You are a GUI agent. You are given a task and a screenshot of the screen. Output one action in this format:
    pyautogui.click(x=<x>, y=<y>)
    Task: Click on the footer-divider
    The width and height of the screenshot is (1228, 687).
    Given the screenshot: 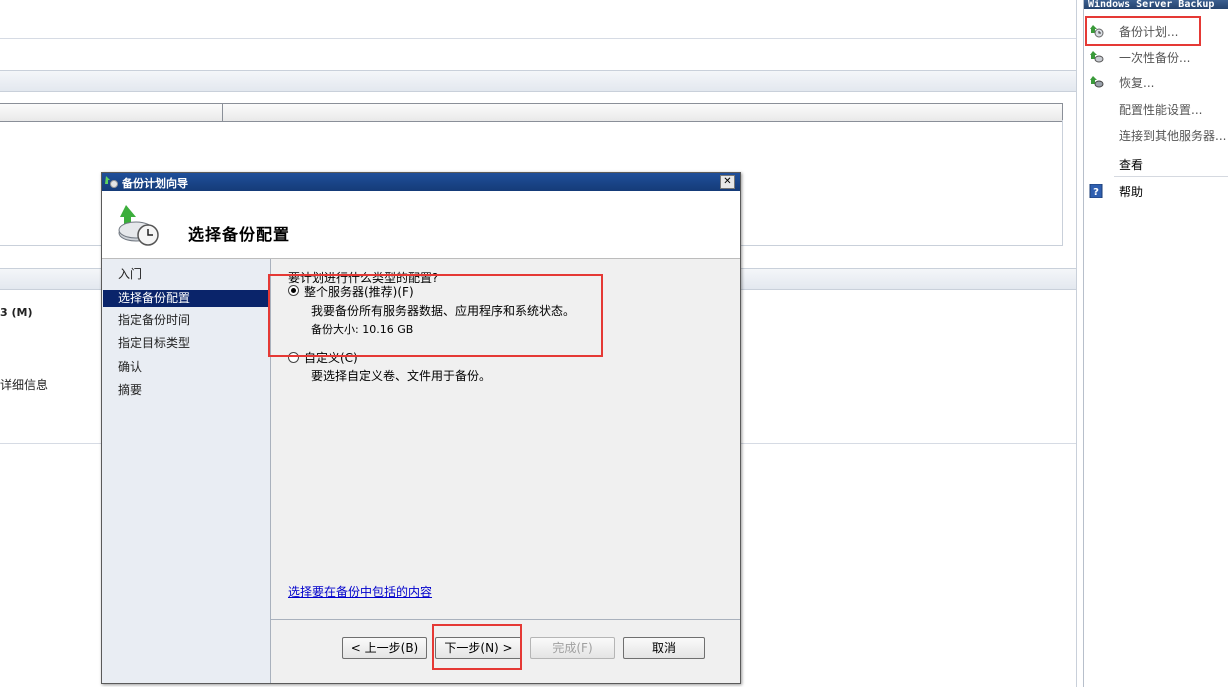 What is the action you would take?
    pyautogui.click(x=505, y=619)
    